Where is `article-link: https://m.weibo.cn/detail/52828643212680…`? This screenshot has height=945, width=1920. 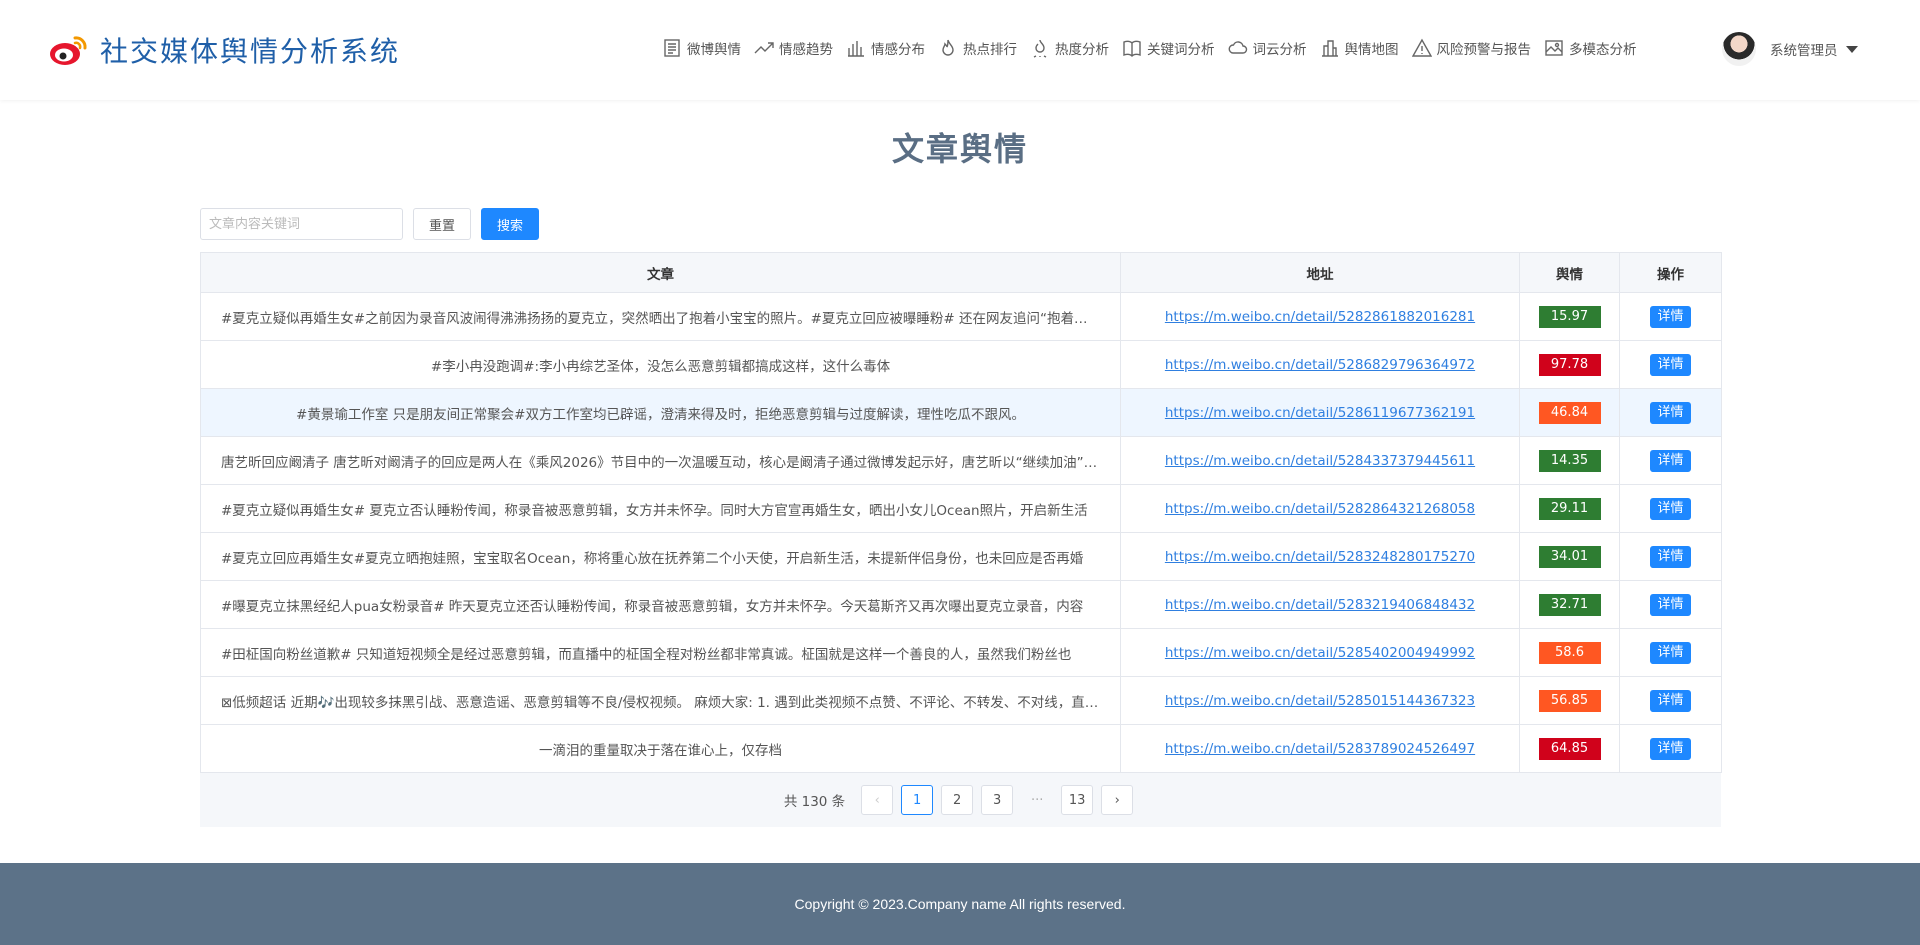
article-link: https://m.weibo.cn/detail/52828643212680… is located at coordinates (1320, 509).